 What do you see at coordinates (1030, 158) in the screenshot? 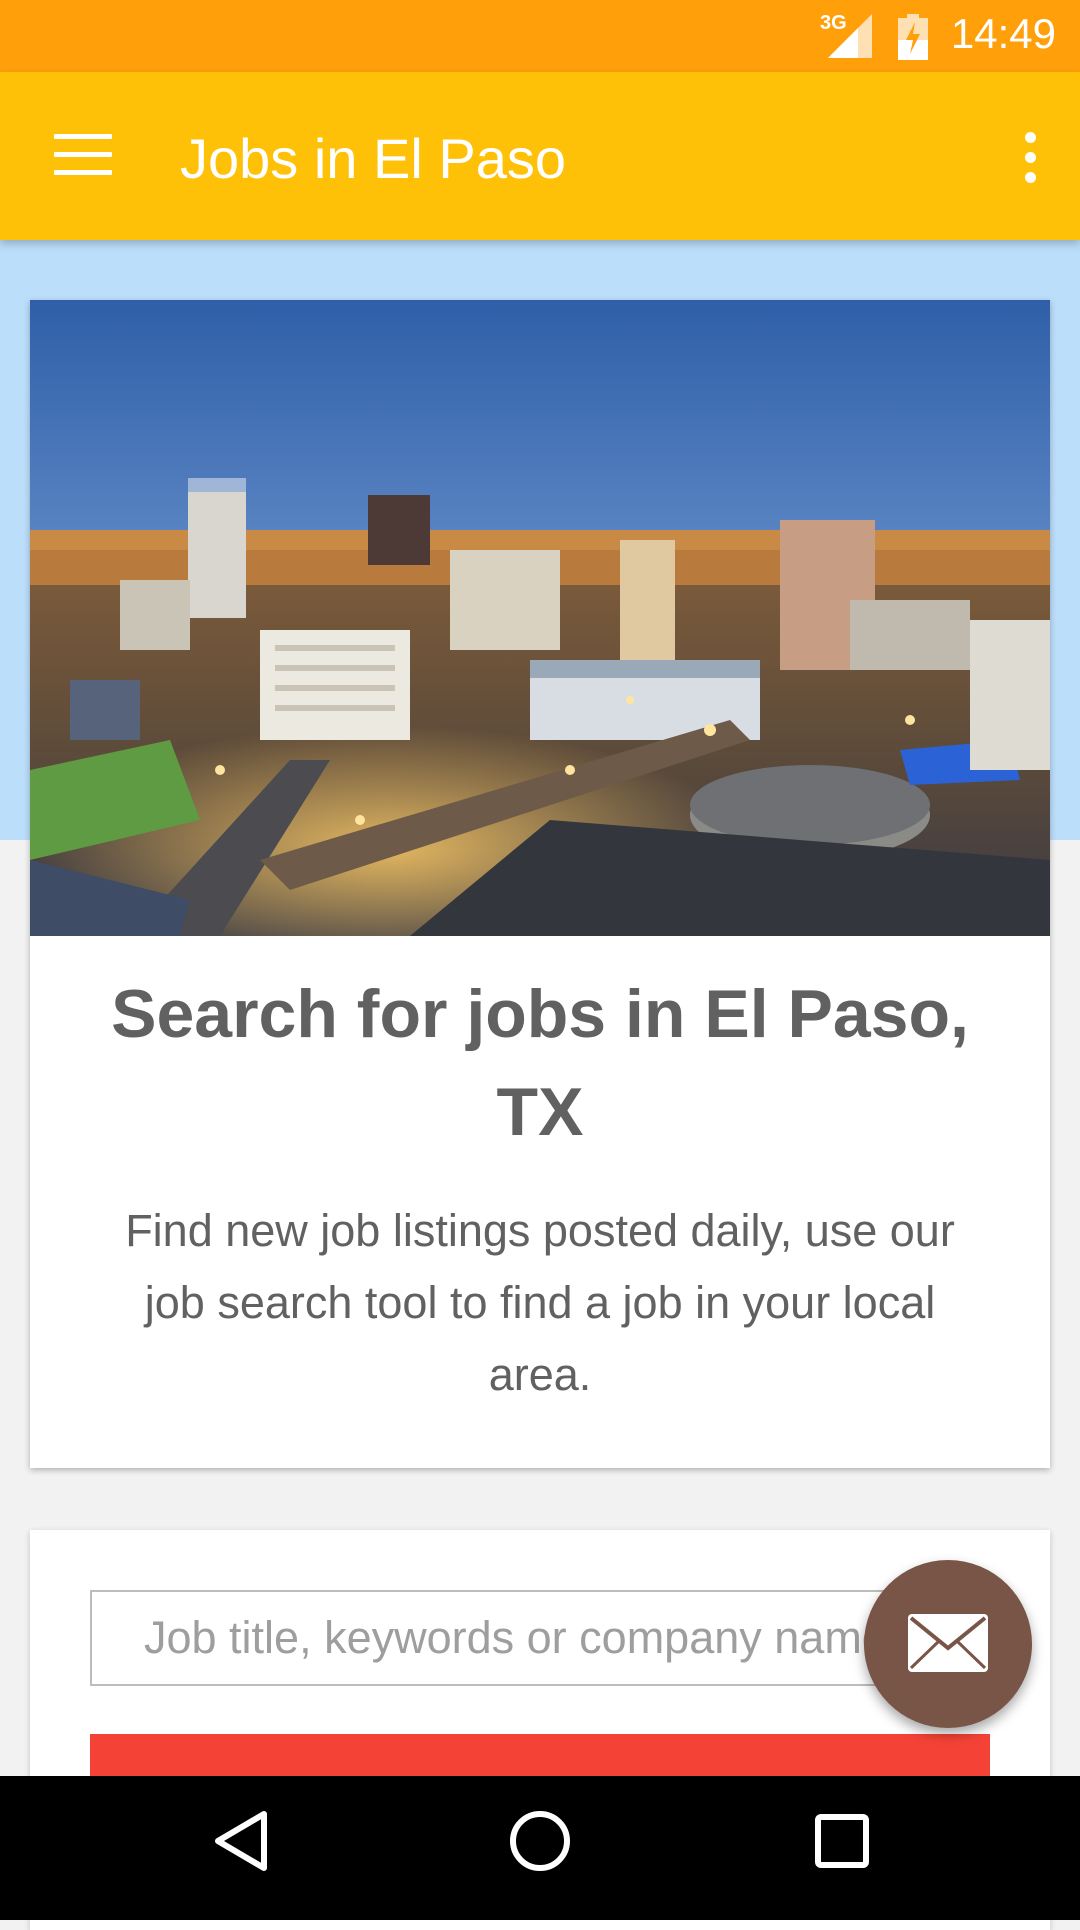
I see `overflow-menu-icon` at bounding box center [1030, 158].